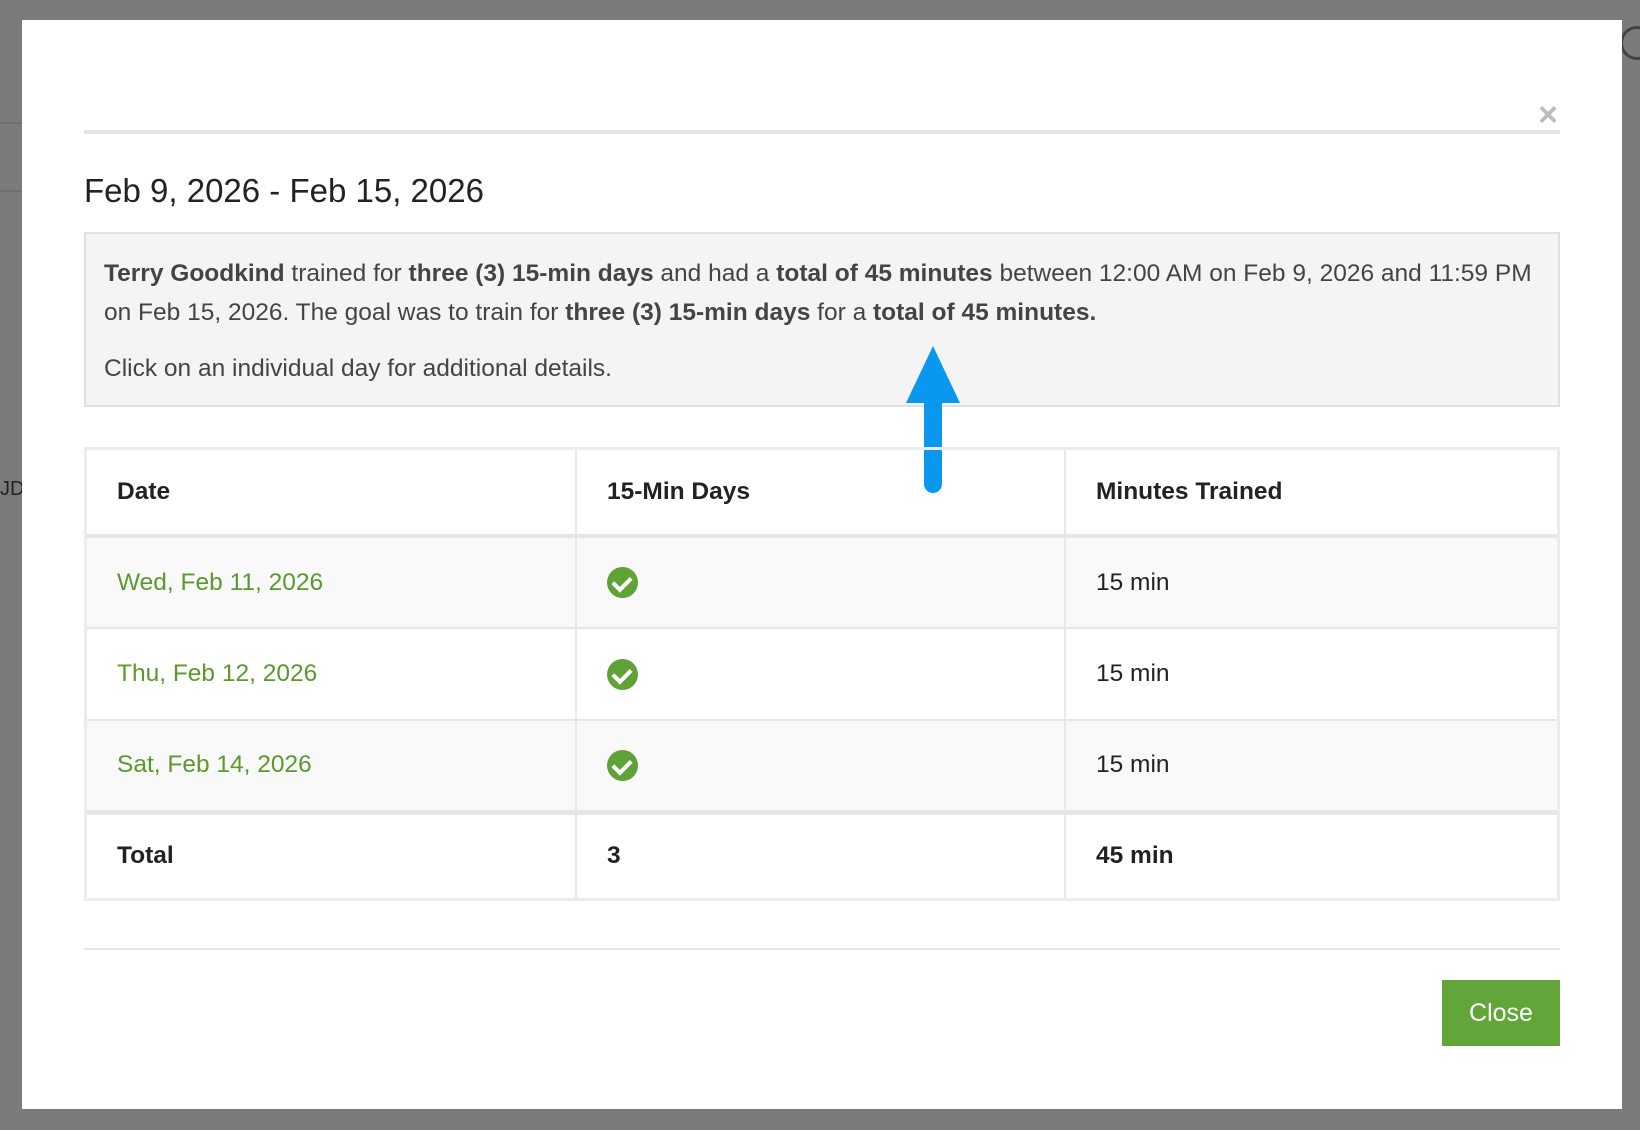 The height and width of the screenshot is (1130, 1640). I want to click on background-text: JD, so click(12, 489).